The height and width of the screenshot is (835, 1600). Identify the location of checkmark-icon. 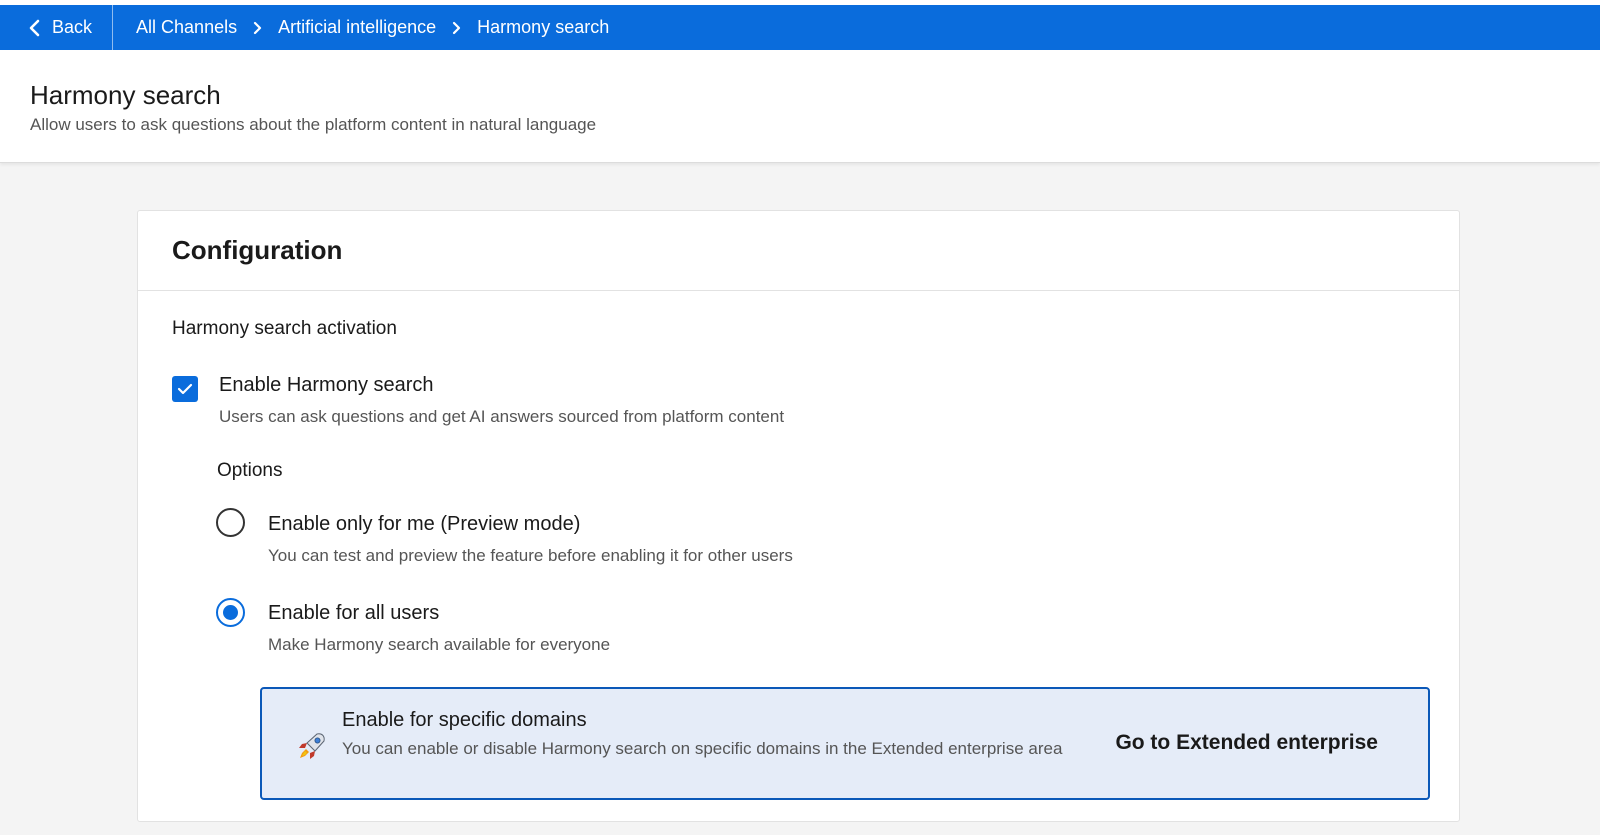
(185, 389).